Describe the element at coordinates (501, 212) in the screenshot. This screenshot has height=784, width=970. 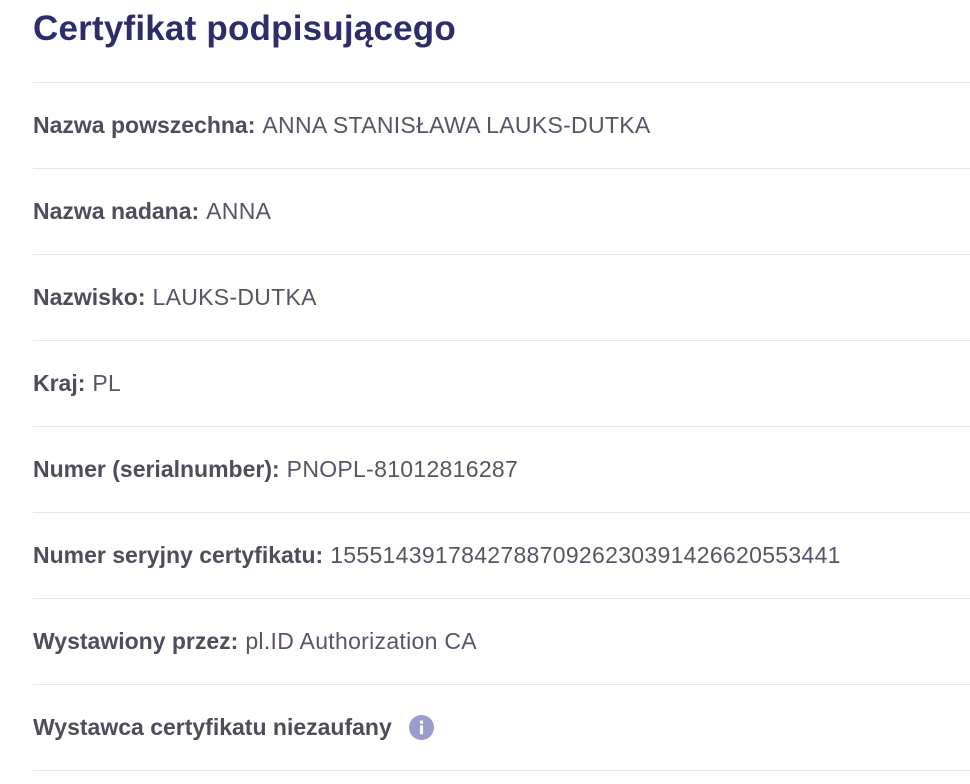
I see `detail-row-given-name: Nazwa nadana: ANNA` at that location.